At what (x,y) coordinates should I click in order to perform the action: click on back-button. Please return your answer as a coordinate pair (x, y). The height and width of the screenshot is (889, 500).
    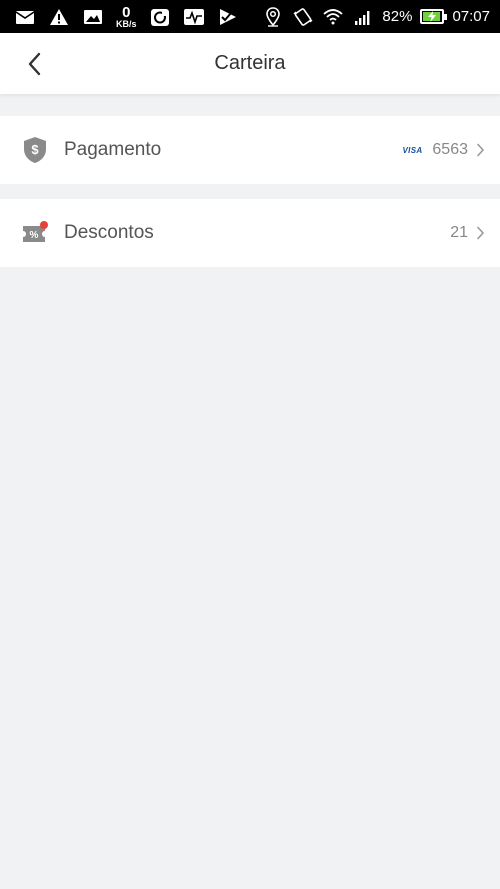
    Looking at the image, I should click on (35, 64).